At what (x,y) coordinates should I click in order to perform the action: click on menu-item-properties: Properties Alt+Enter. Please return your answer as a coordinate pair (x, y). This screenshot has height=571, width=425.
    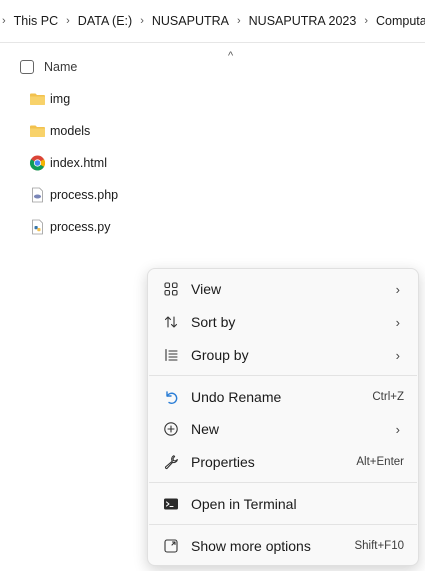
    Looking at the image, I should click on (283, 462).